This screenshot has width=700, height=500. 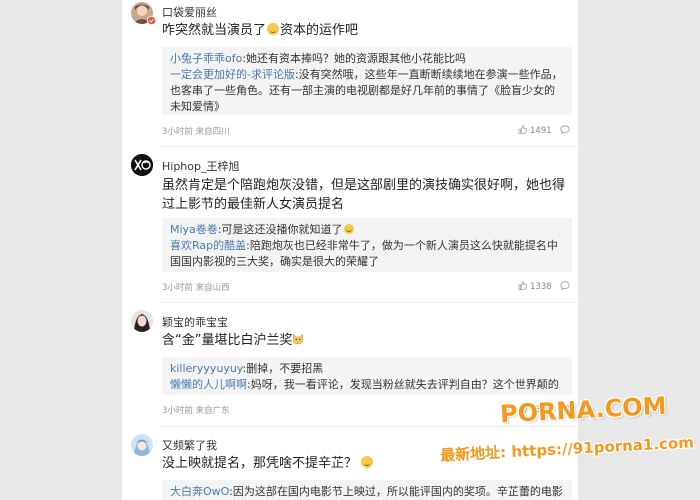 What do you see at coordinates (196, 288) in the screenshot?
I see `comment-meta: 3小时前 来自山西` at bounding box center [196, 288].